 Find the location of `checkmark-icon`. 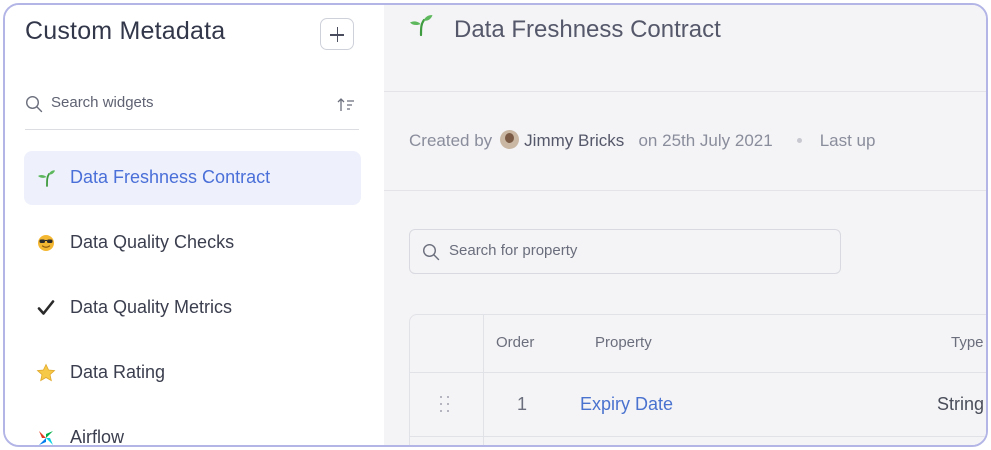

checkmark-icon is located at coordinates (46, 307).